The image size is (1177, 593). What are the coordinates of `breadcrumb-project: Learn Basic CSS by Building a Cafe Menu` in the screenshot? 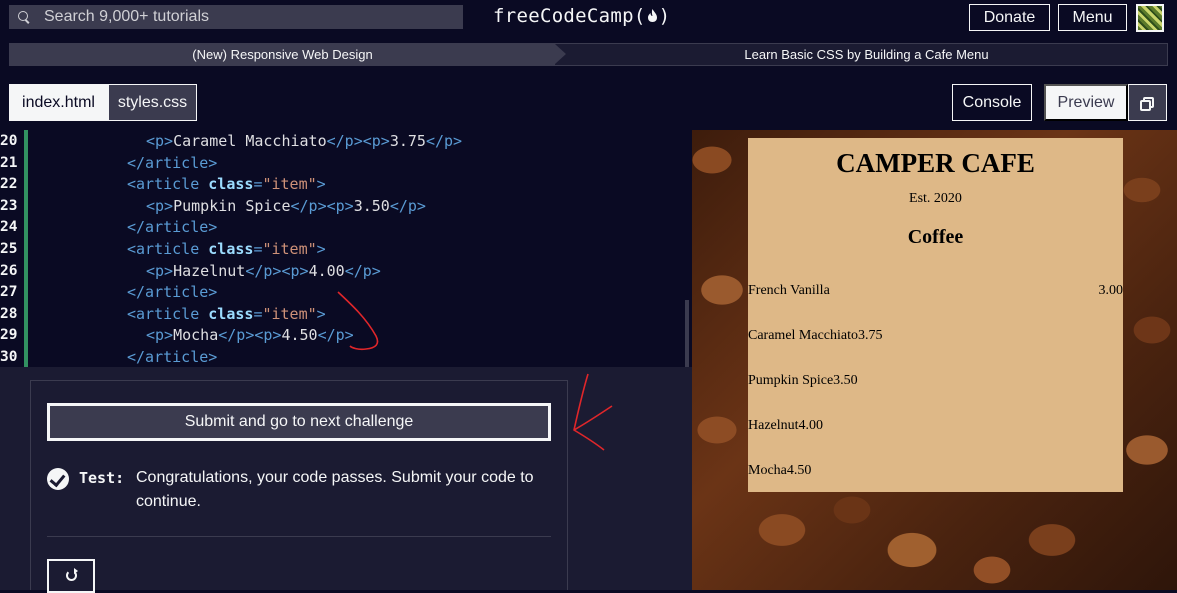 It's located at (866, 54).